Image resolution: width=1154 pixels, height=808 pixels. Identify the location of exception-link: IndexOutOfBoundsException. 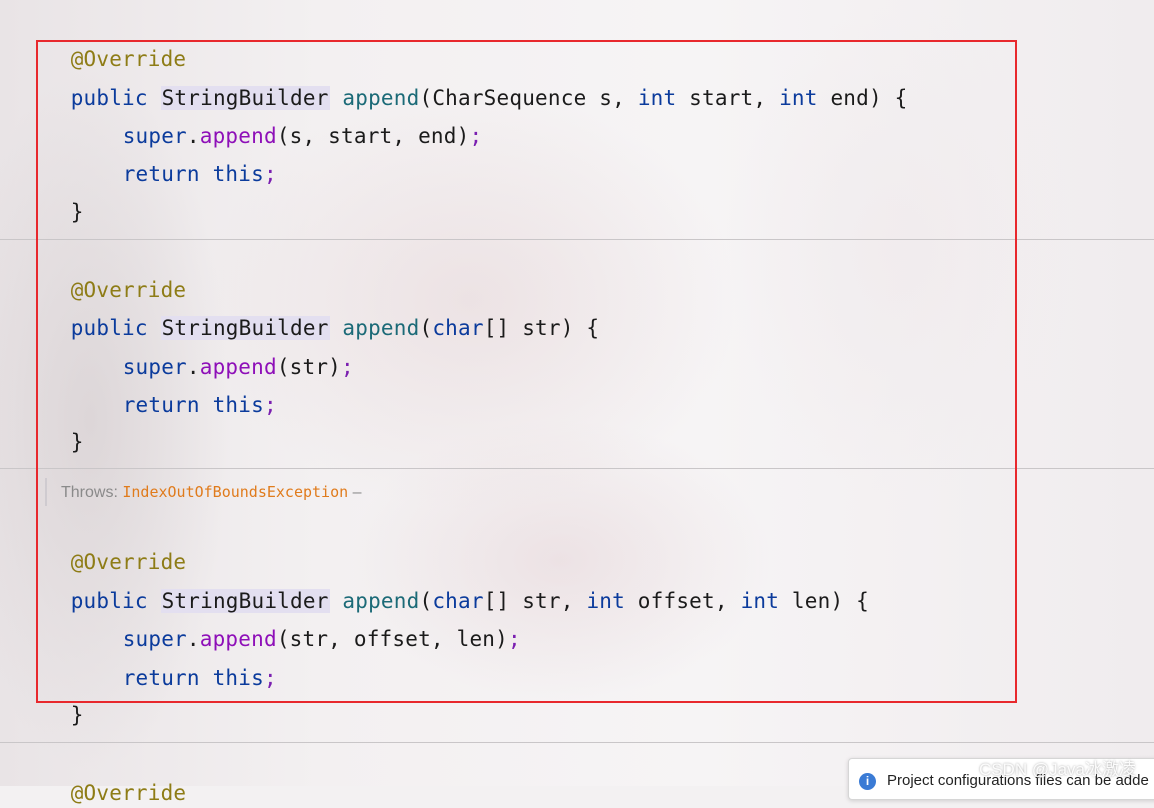
(235, 492).